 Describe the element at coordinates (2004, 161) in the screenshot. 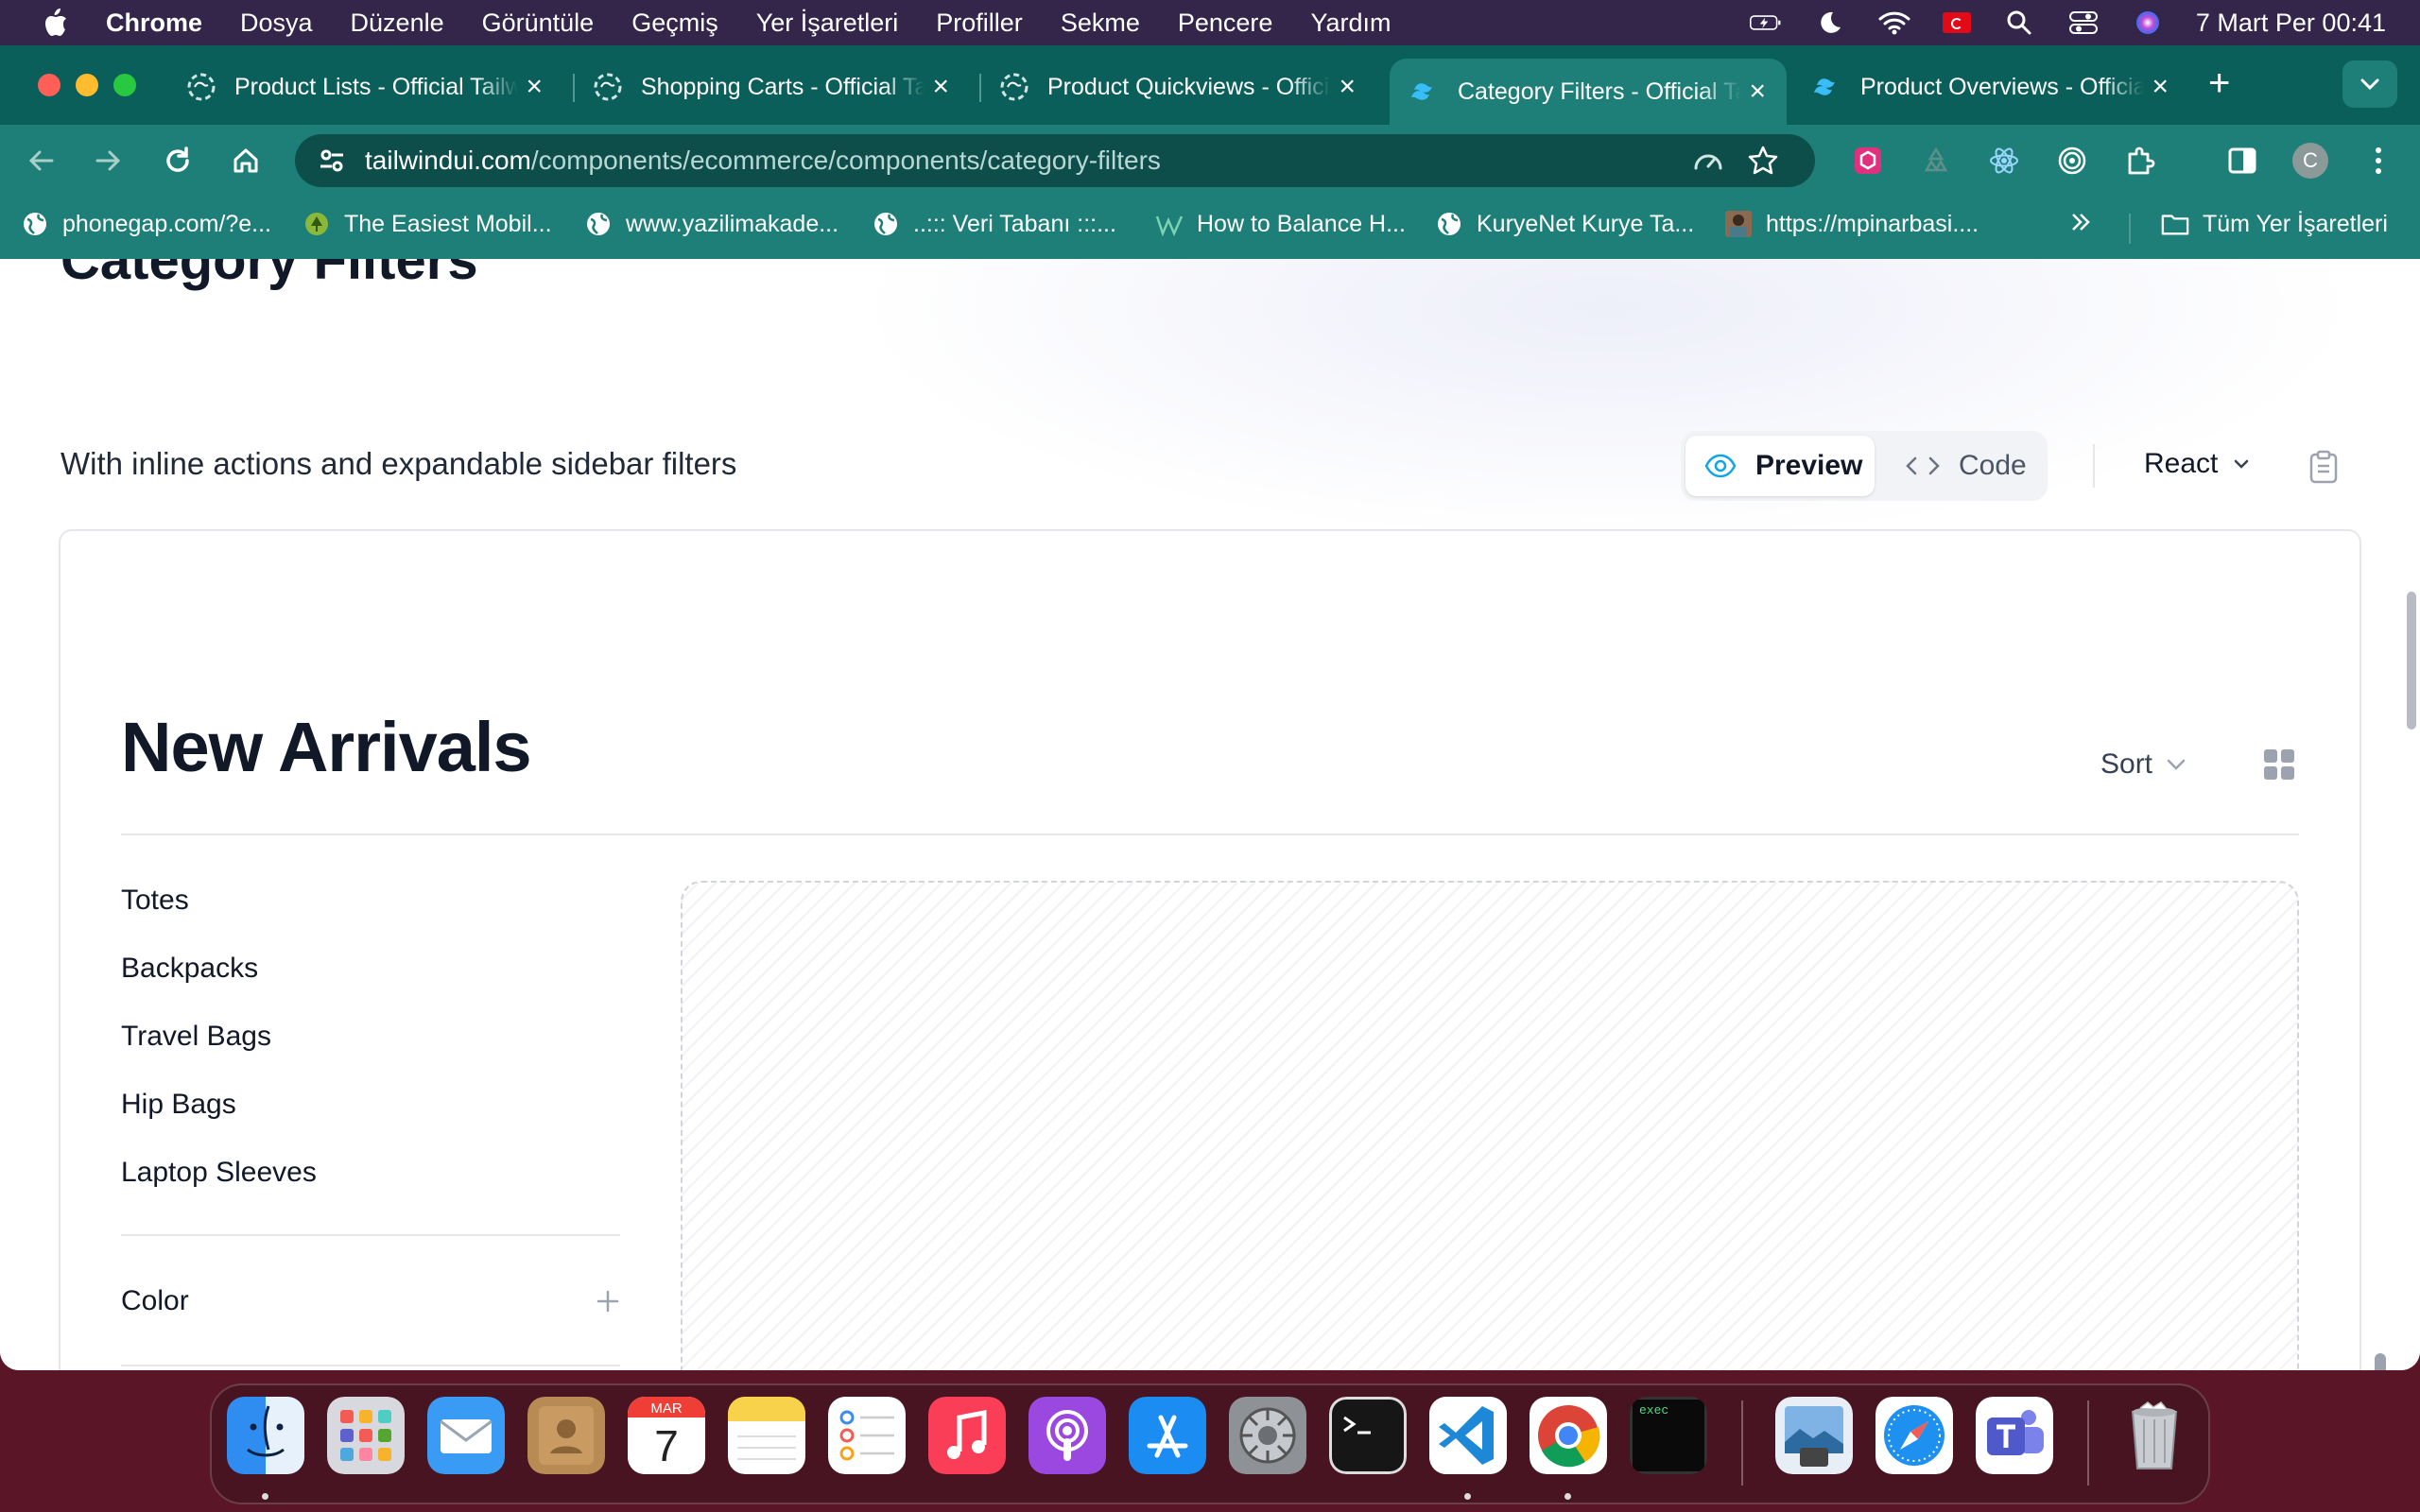

I see `react-devtools-icon` at that location.